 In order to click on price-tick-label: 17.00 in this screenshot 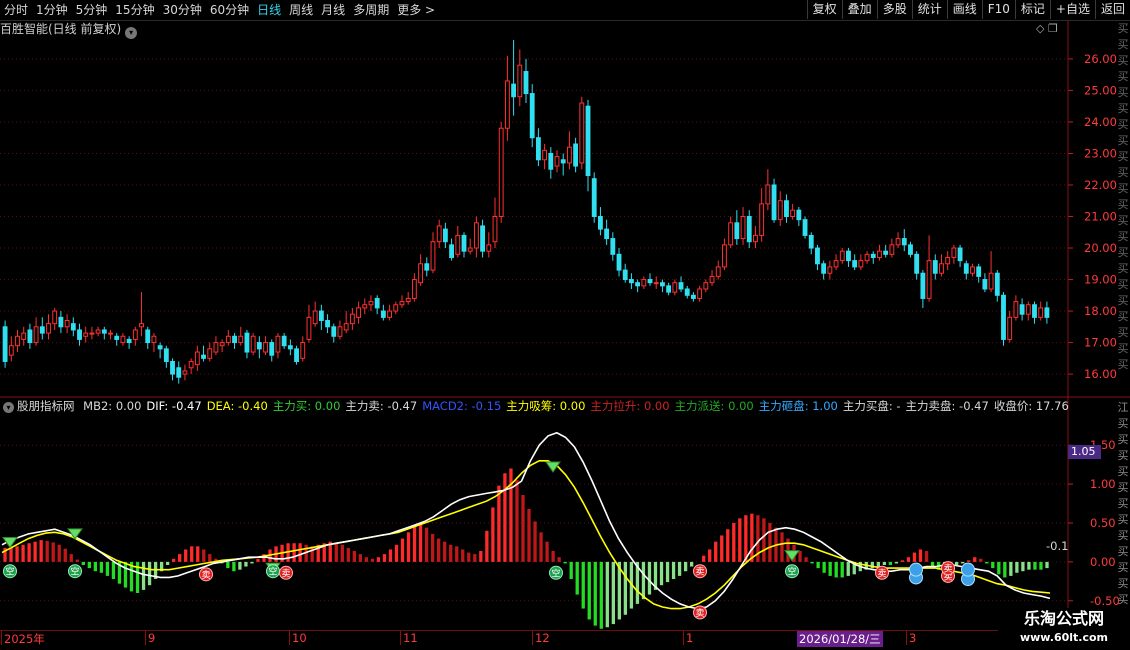, I will do `click(1100, 343)`.